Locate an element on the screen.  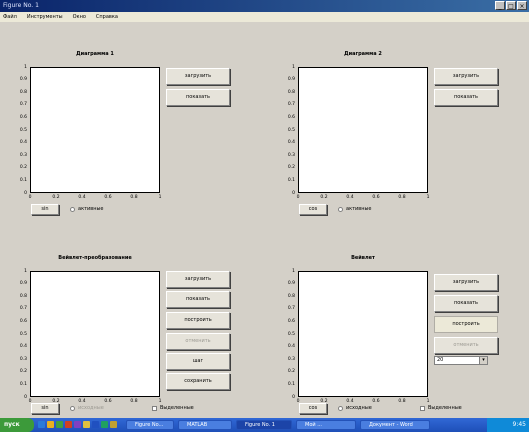
outlook-icon is located at coordinates (50, 424).